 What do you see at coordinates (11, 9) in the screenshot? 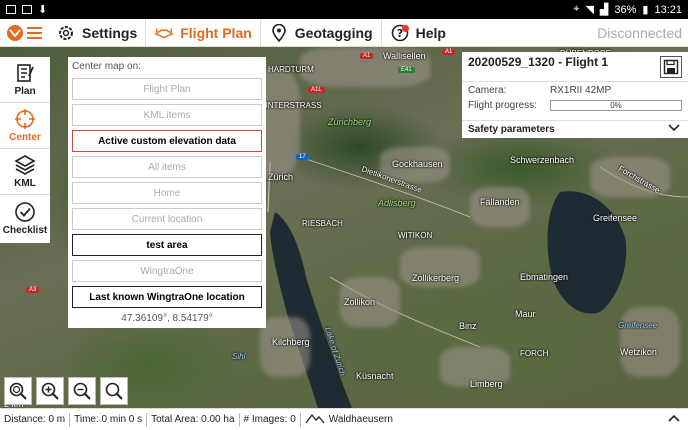
I see `notification-icon` at bounding box center [11, 9].